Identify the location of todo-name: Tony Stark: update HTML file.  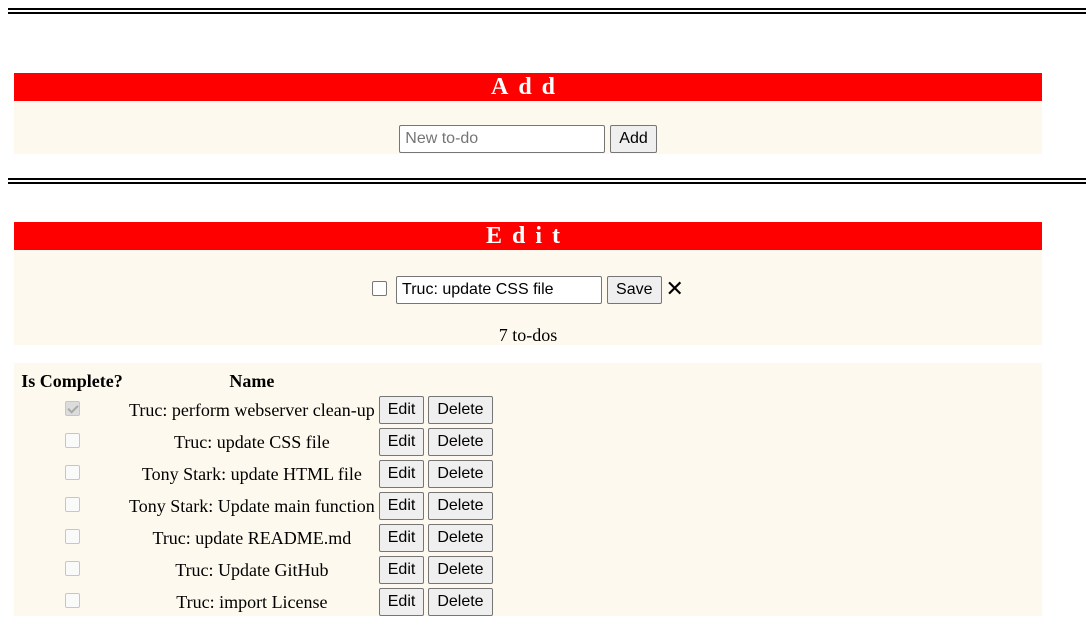
(251, 473).